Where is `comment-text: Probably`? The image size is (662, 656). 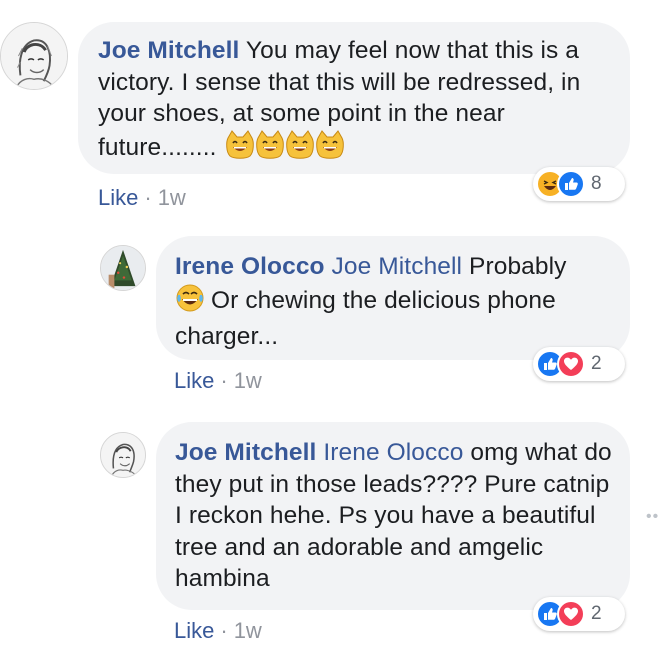
comment-text: Probably is located at coordinates (518, 266).